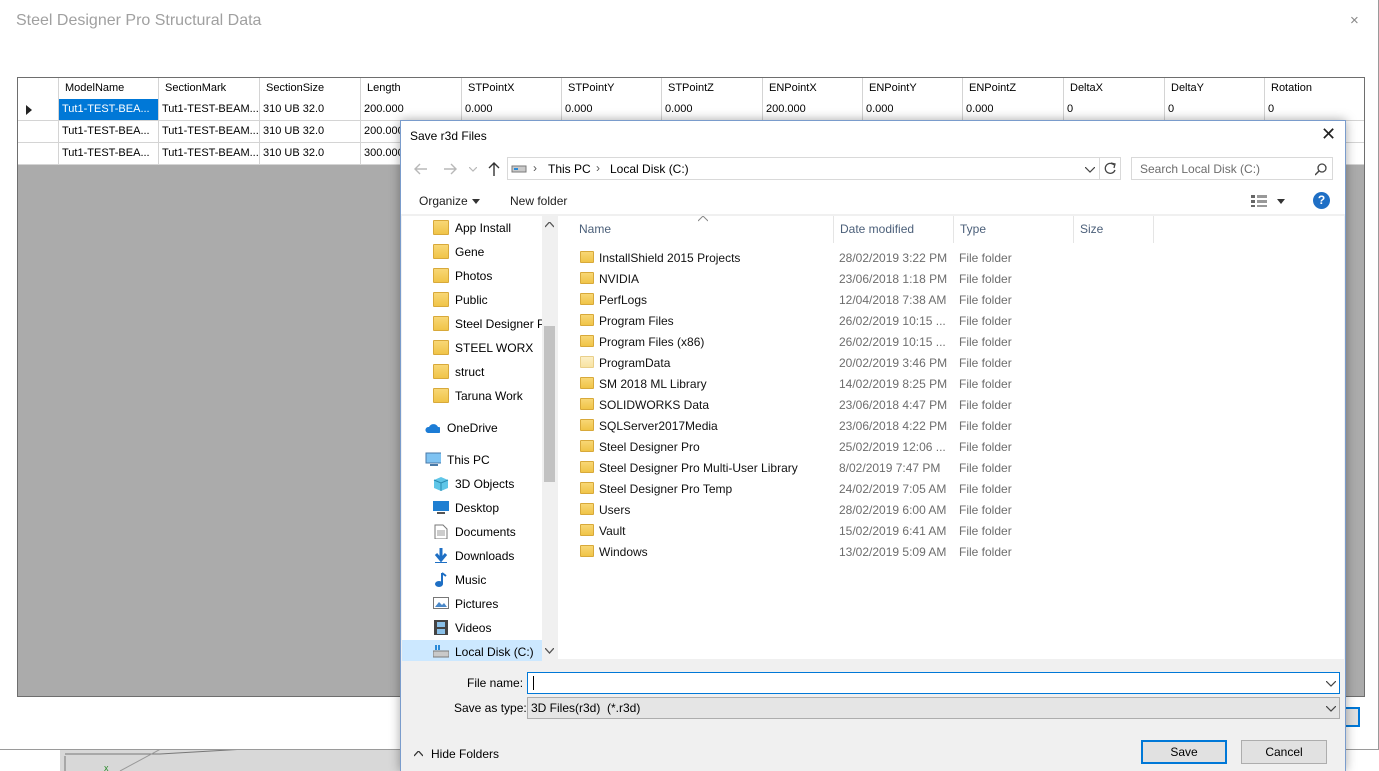 This screenshot has height=771, width=1379. Describe the element at coordinates (1260, 201) in the screenshot. I see `view-options-icon` at that location.